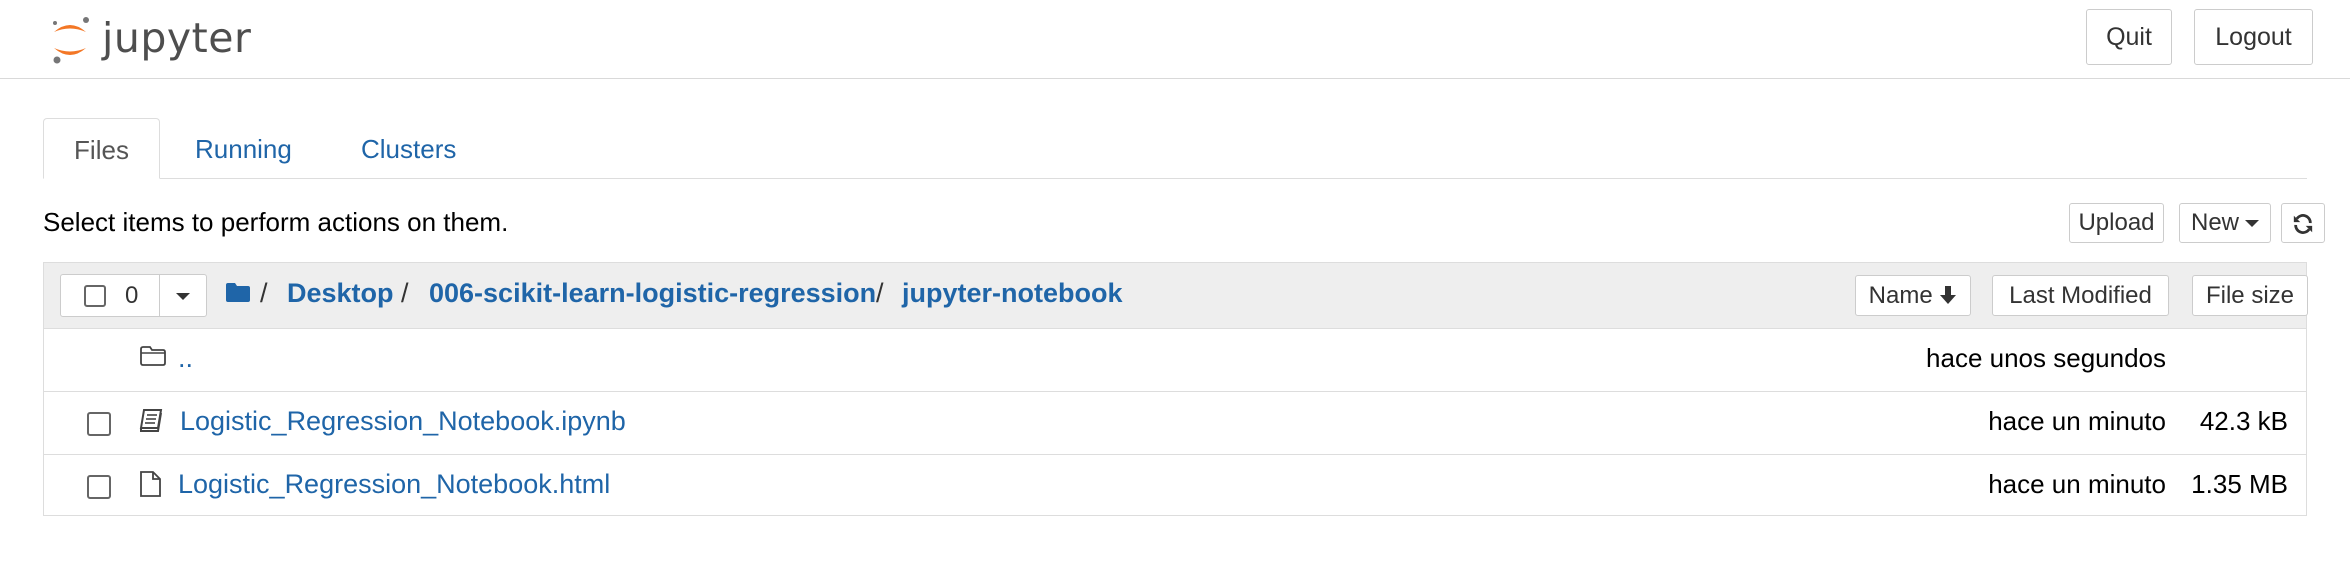 The image size is (2350, 566). I want to click on top-header: jupyter Quit Logout, so click(1175, 39).